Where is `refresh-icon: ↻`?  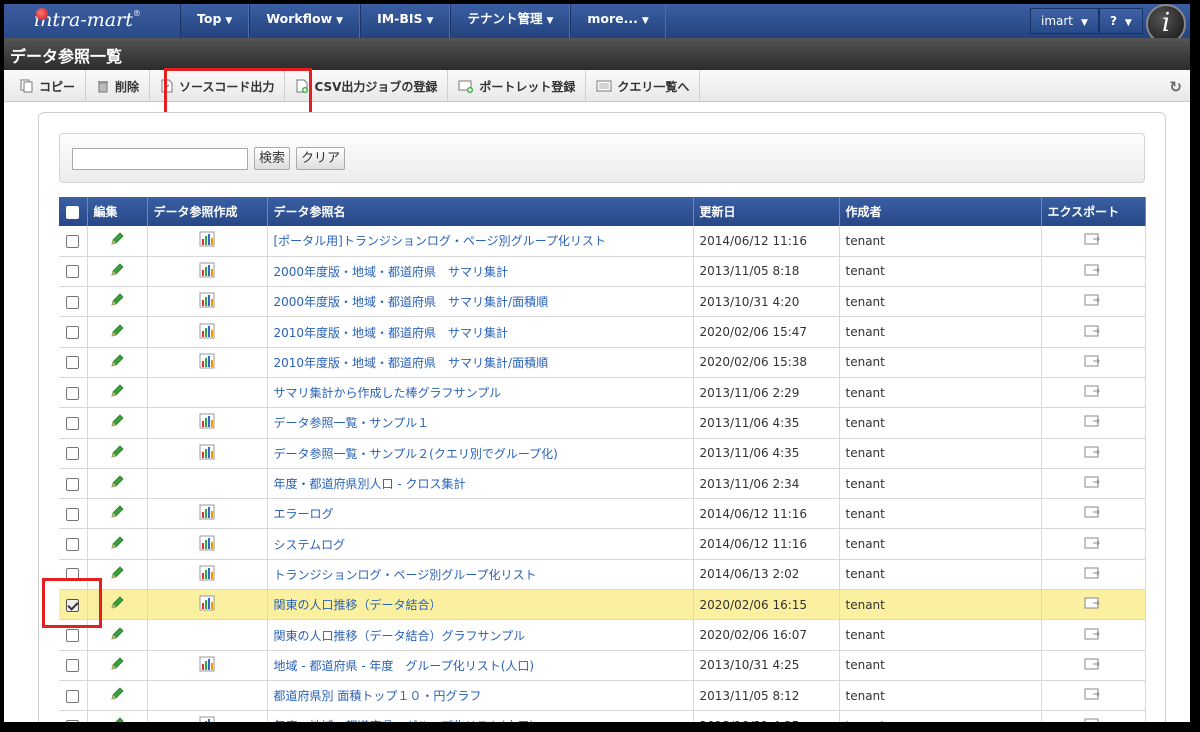
refresh-icon: ↻ is located at coordinates (1175, 87).